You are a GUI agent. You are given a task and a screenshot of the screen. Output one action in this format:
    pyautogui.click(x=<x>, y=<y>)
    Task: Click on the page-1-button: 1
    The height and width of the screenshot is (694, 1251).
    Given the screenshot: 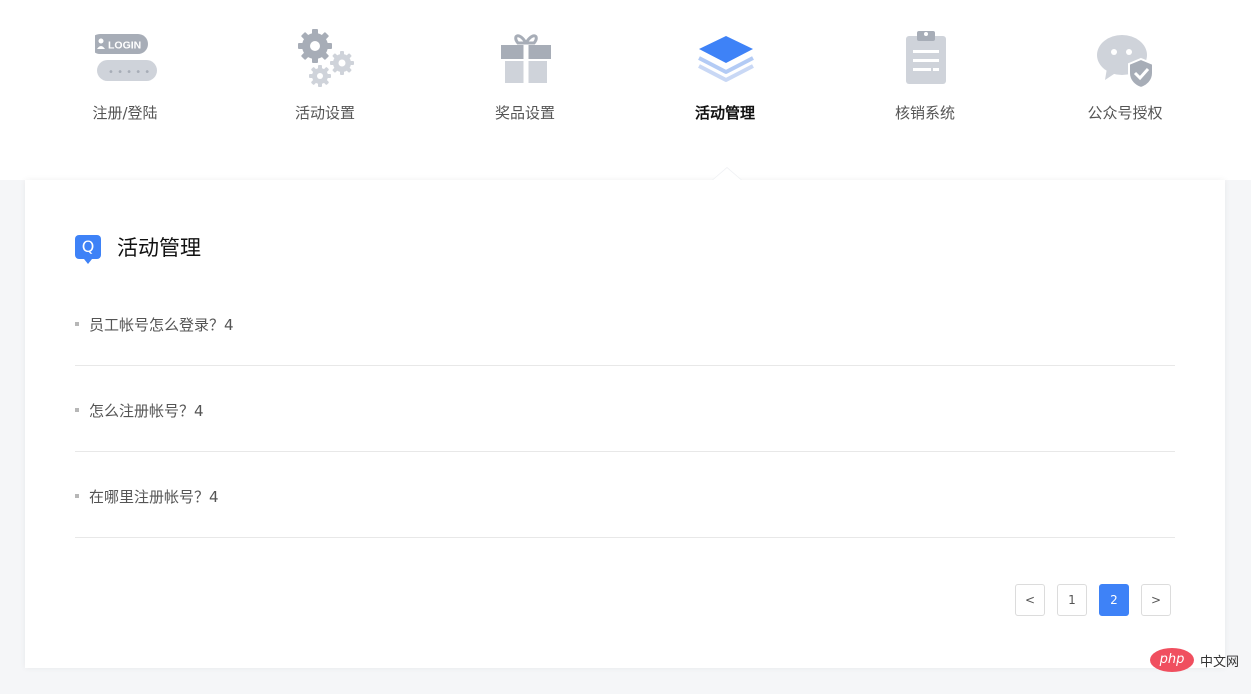 What is the action you would take?
    pyautogui.click(x=1072, y=600)
    